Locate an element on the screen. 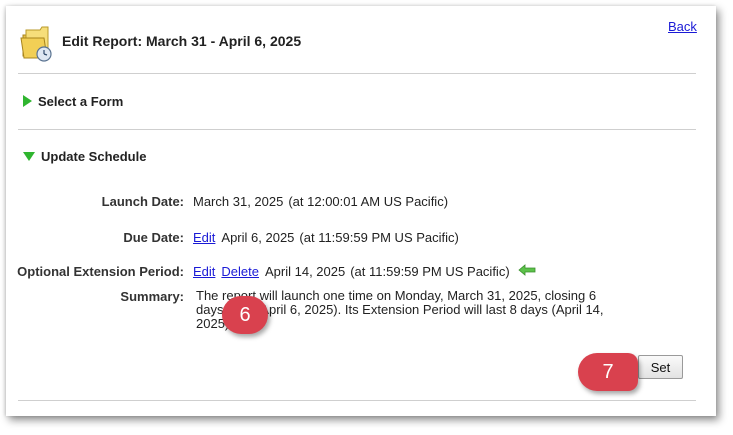  step-7-callout: 7 is located at coordinates (608, 372).